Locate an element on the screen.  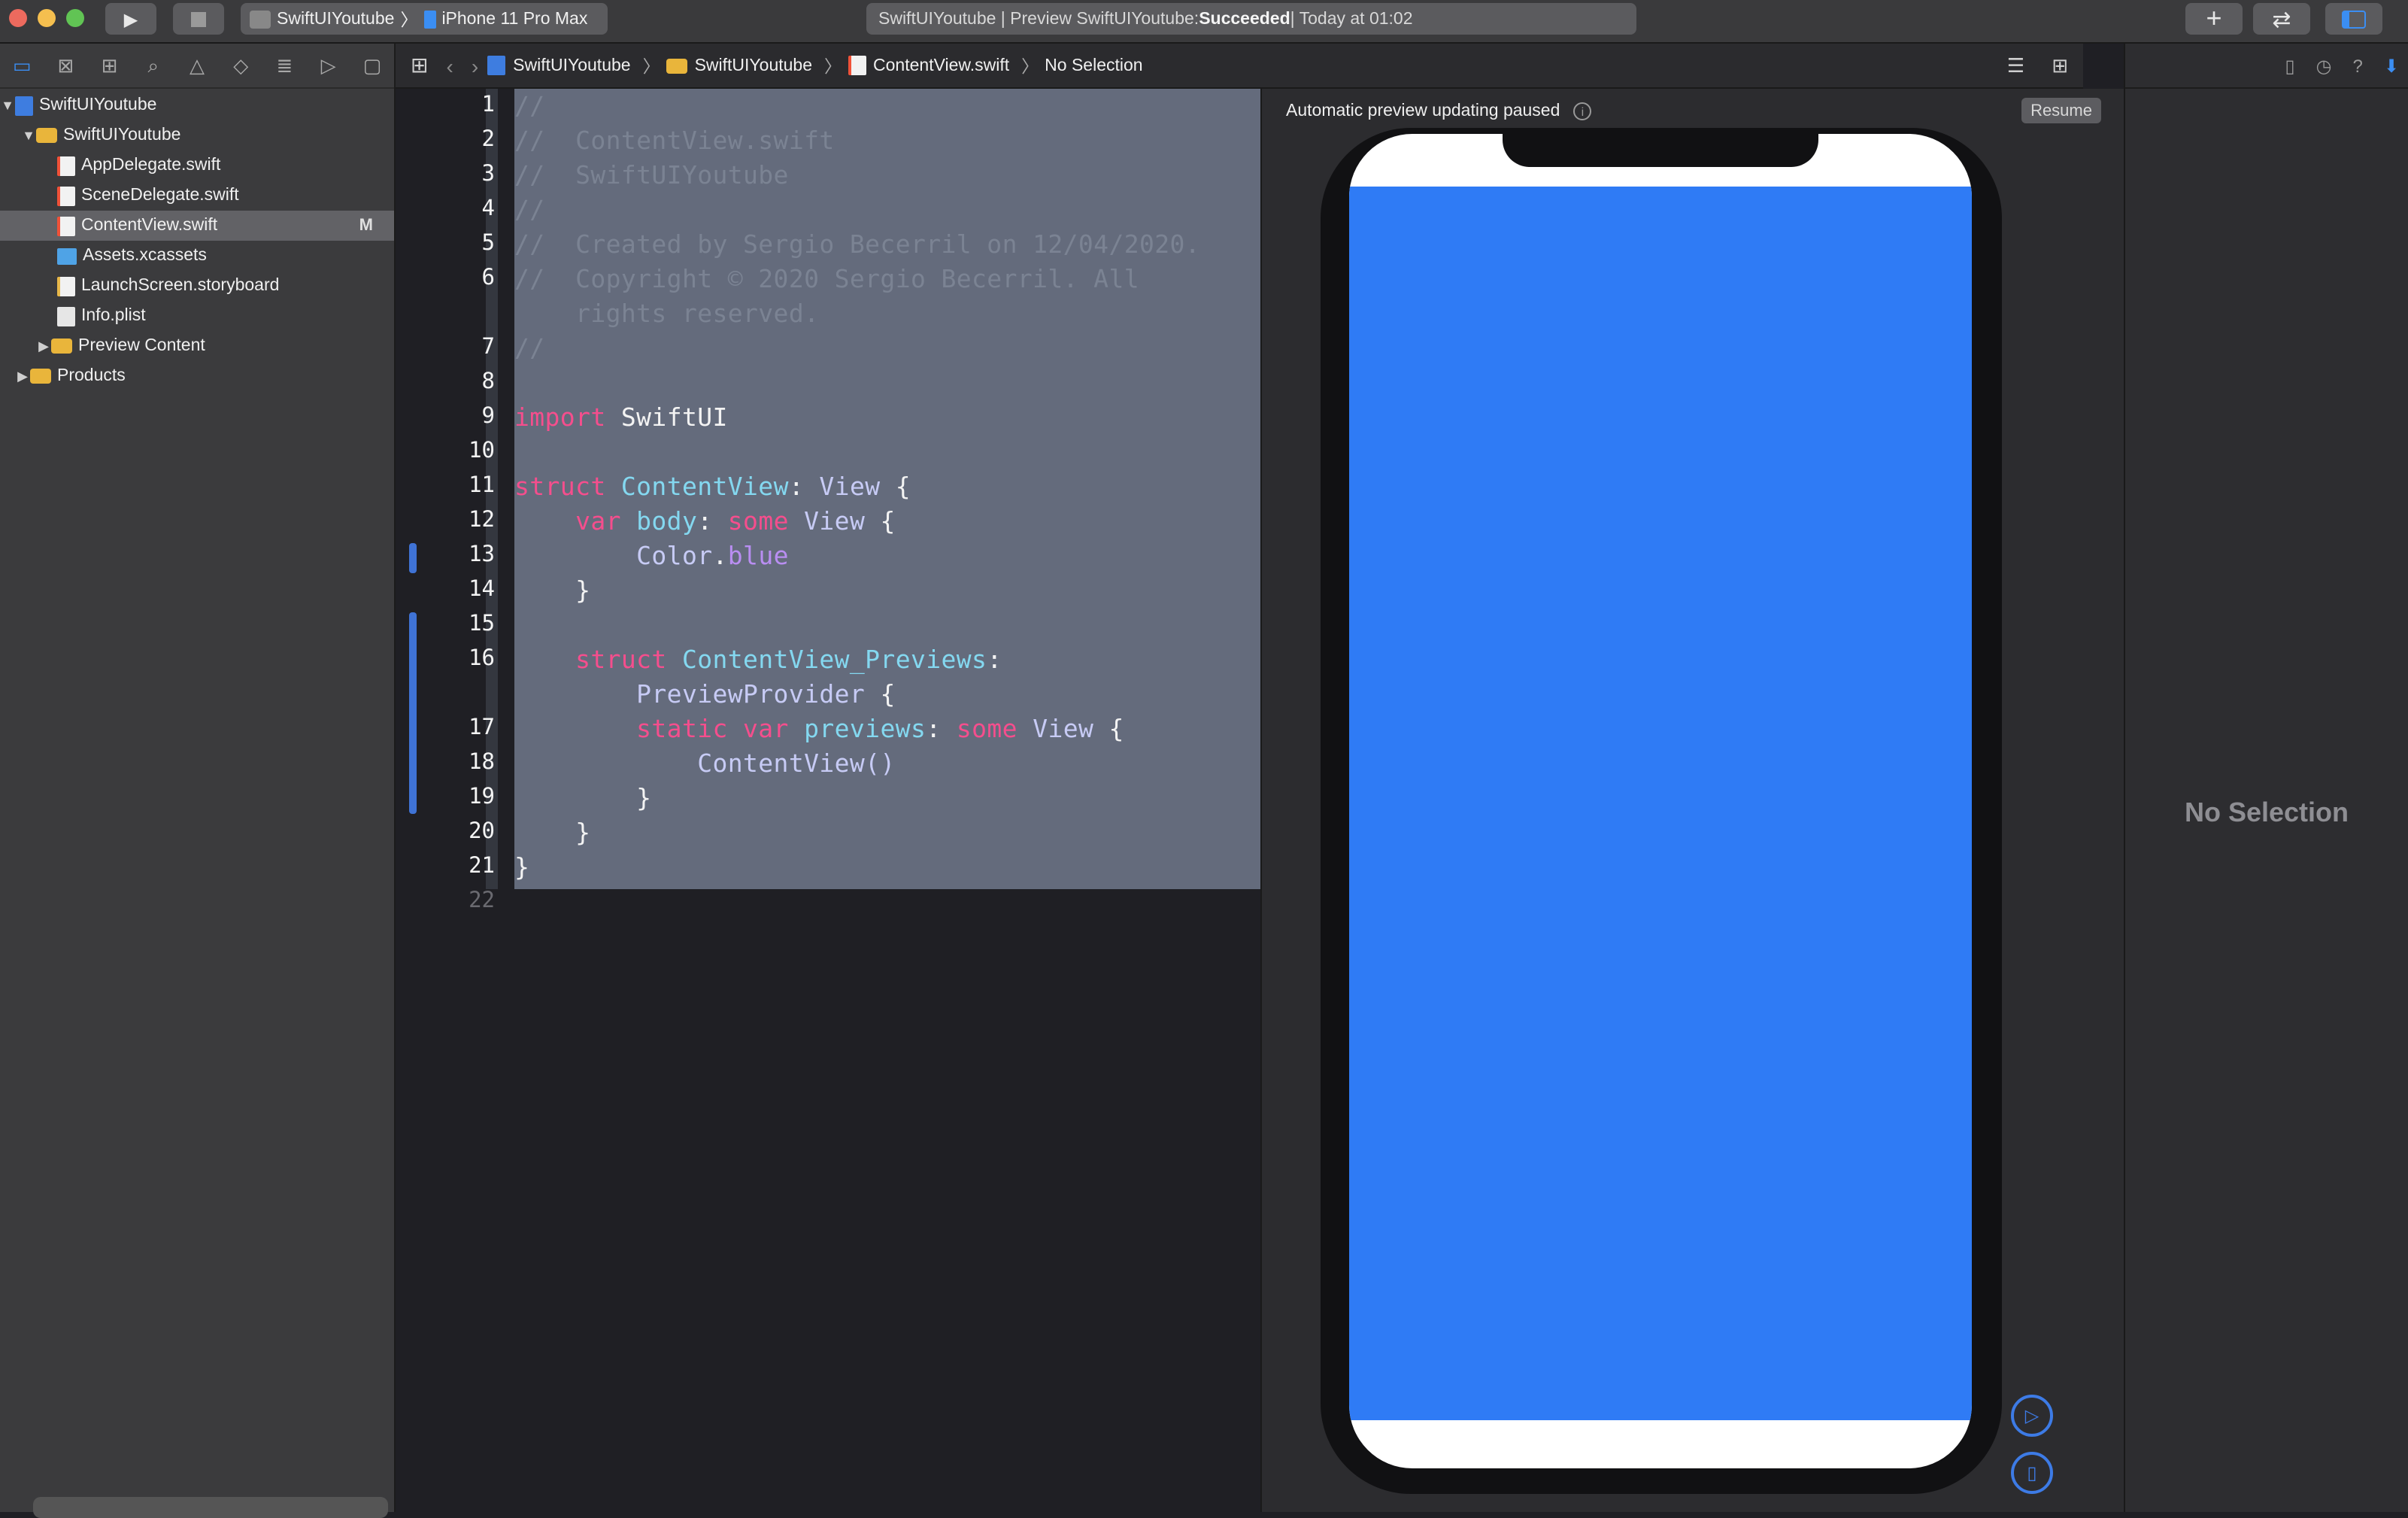
code-line: // Copyright © 2020 Sergio Becerril. All is located at coordinates (826, 279).